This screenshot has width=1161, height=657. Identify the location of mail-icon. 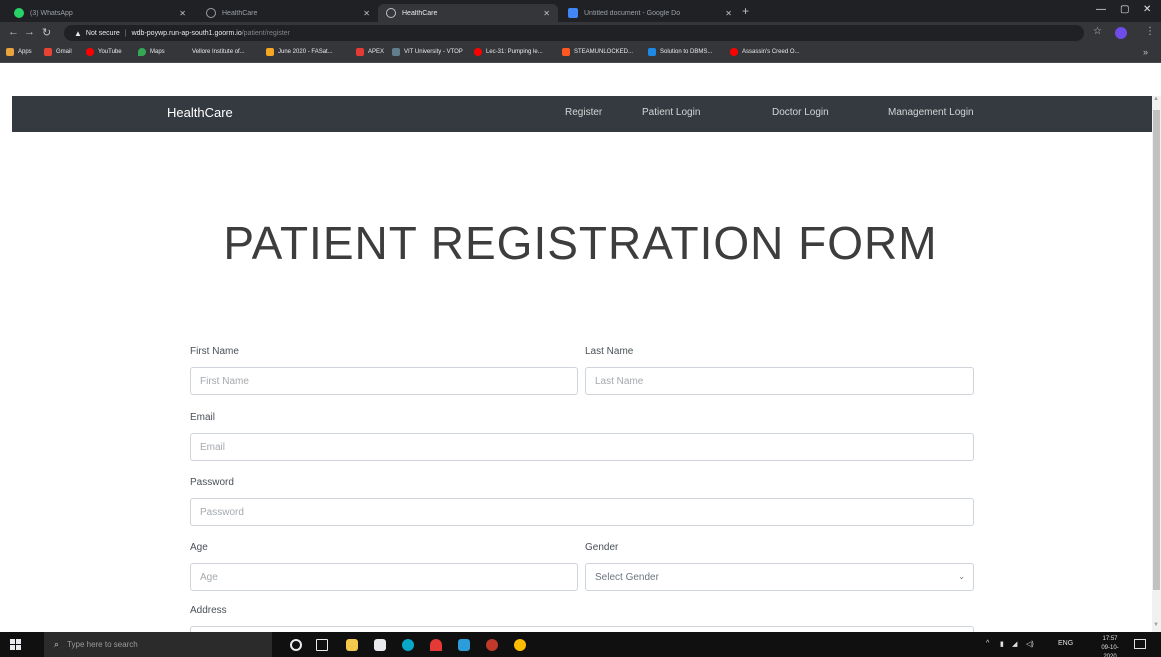
(464, 645).